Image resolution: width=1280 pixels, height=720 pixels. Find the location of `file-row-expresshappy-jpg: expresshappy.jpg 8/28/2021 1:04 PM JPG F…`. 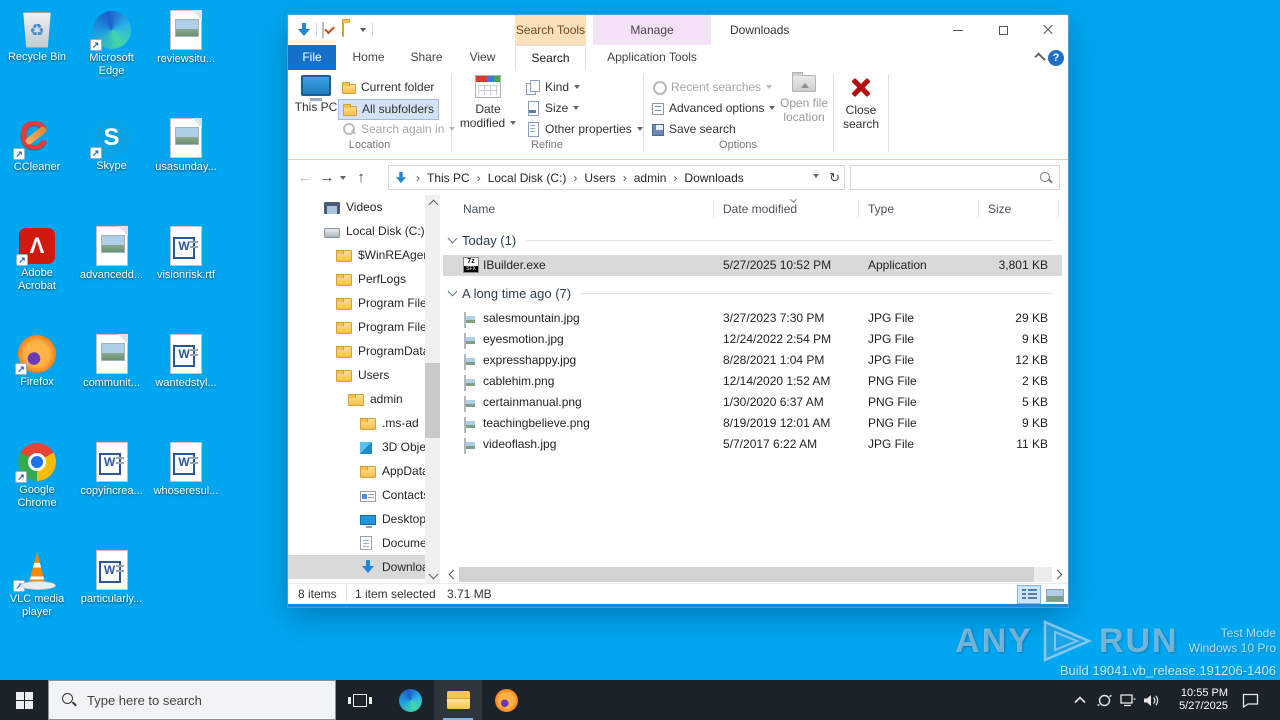

file-row-expresshappy-jpg: expresshappy.jpg 8/28/2021 1:04 PM JPG F… is located at coordinates (752, 360).